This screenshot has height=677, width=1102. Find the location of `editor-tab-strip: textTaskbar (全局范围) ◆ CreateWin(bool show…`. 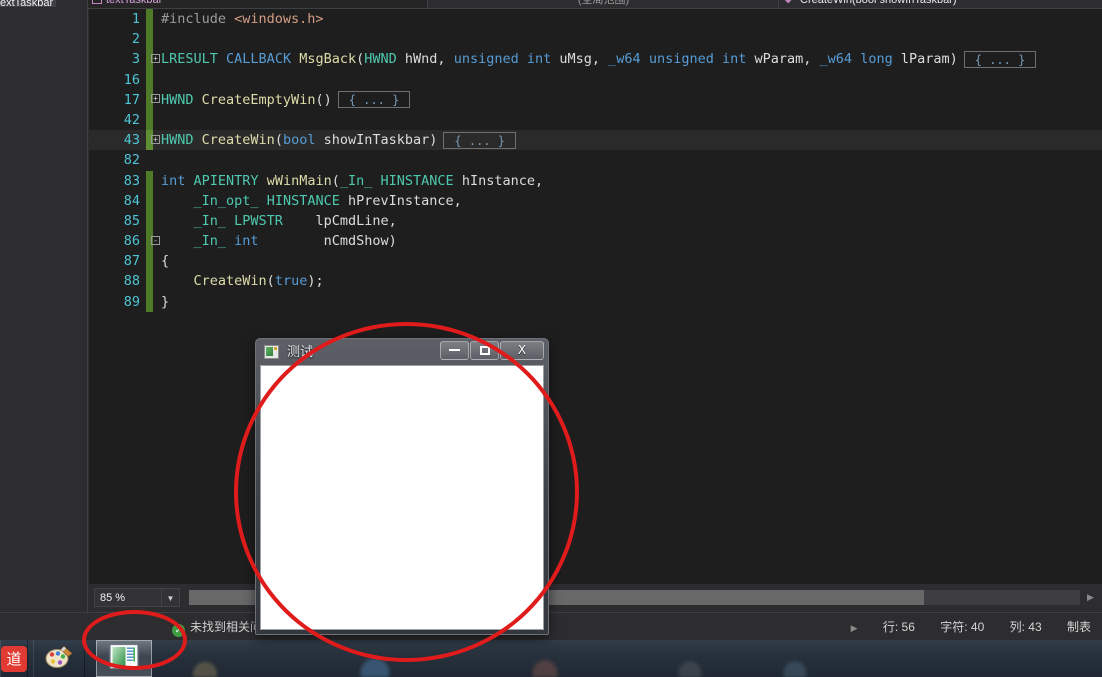

editor-tab-strip: textTaskbar (全局范围) ◆ CreateWin(bool show… is located at coordinates (595, 4).